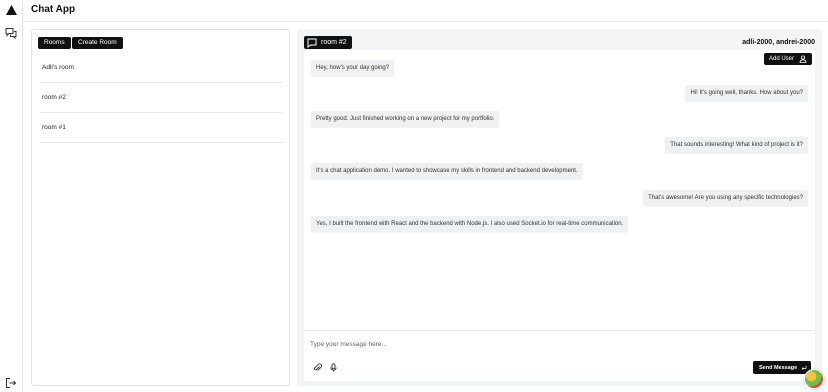  Describe the element at coordinates (54, 43) in the screenshot. I see `tab-rooms: Rooms` at that location.